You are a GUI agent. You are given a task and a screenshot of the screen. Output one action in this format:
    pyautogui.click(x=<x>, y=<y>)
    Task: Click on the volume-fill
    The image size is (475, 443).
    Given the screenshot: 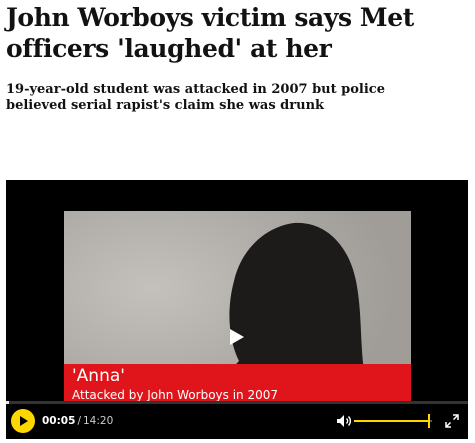 What is the action you would take?
    pyautogui.click(x=391, y=421)
    